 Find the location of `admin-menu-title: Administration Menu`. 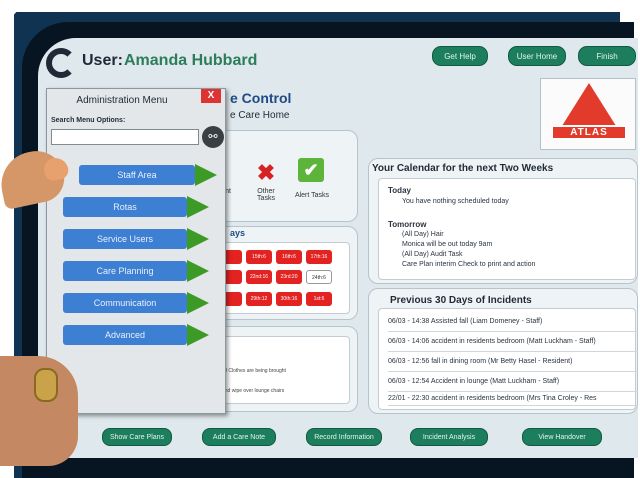

admin-menu-title: Administration Menu is located at coordinates (122, 100).